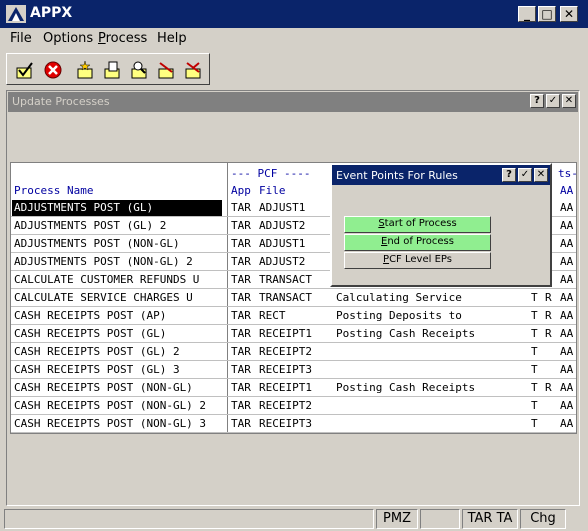  I want to click on open-icon, so click(112, 70).